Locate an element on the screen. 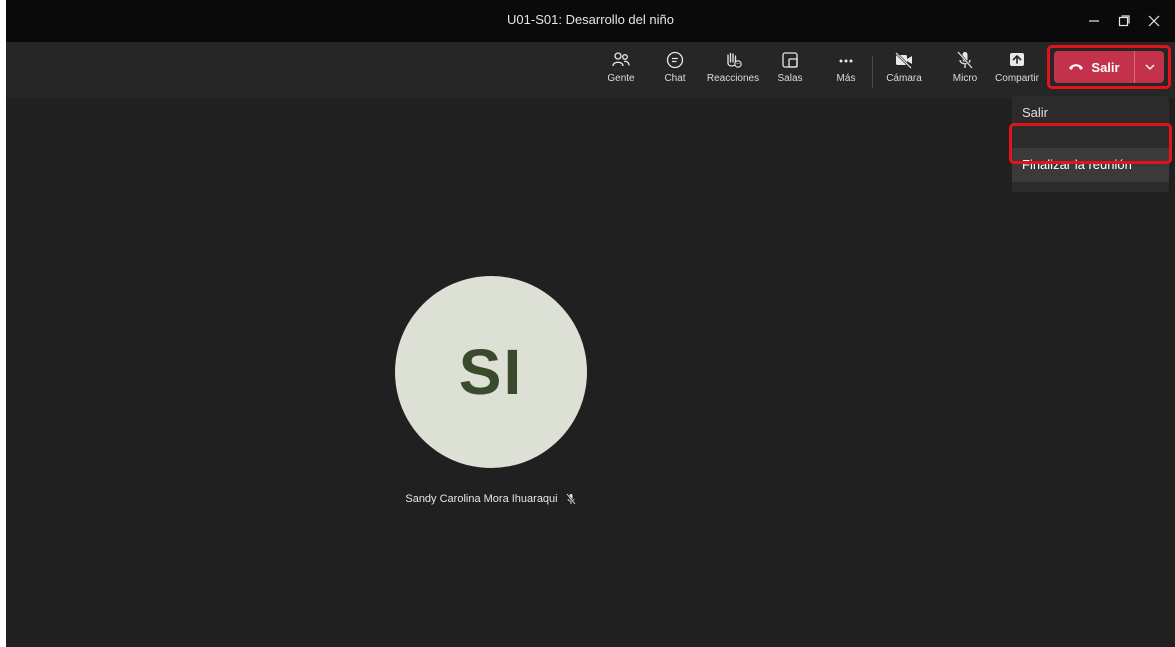 The image size is (1175, 647). rooms-label: Salas is located at coordinates (790, 78).